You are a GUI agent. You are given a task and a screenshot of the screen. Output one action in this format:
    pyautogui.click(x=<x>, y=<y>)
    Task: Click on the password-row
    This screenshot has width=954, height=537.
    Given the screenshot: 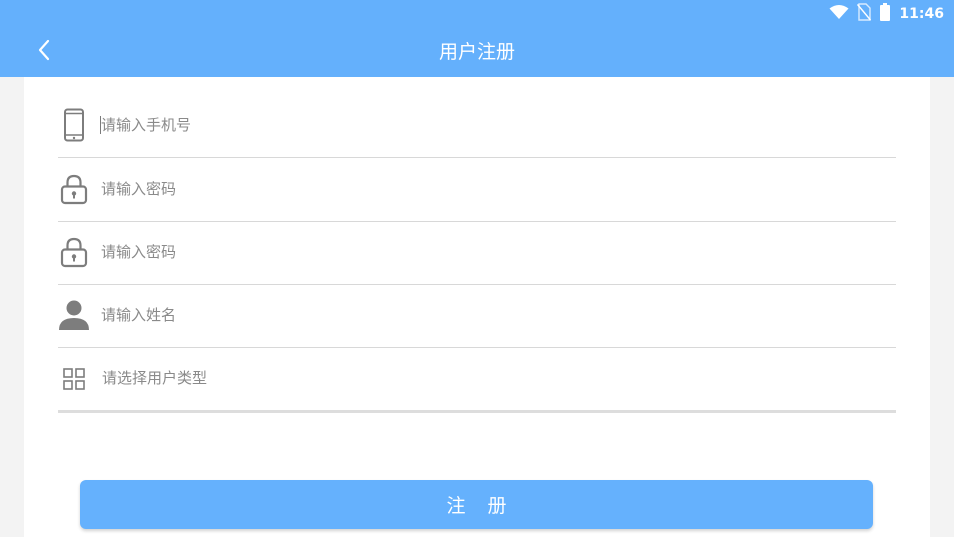 What is the action you would take?
    pyautogui.click(x=477, y=189)
    